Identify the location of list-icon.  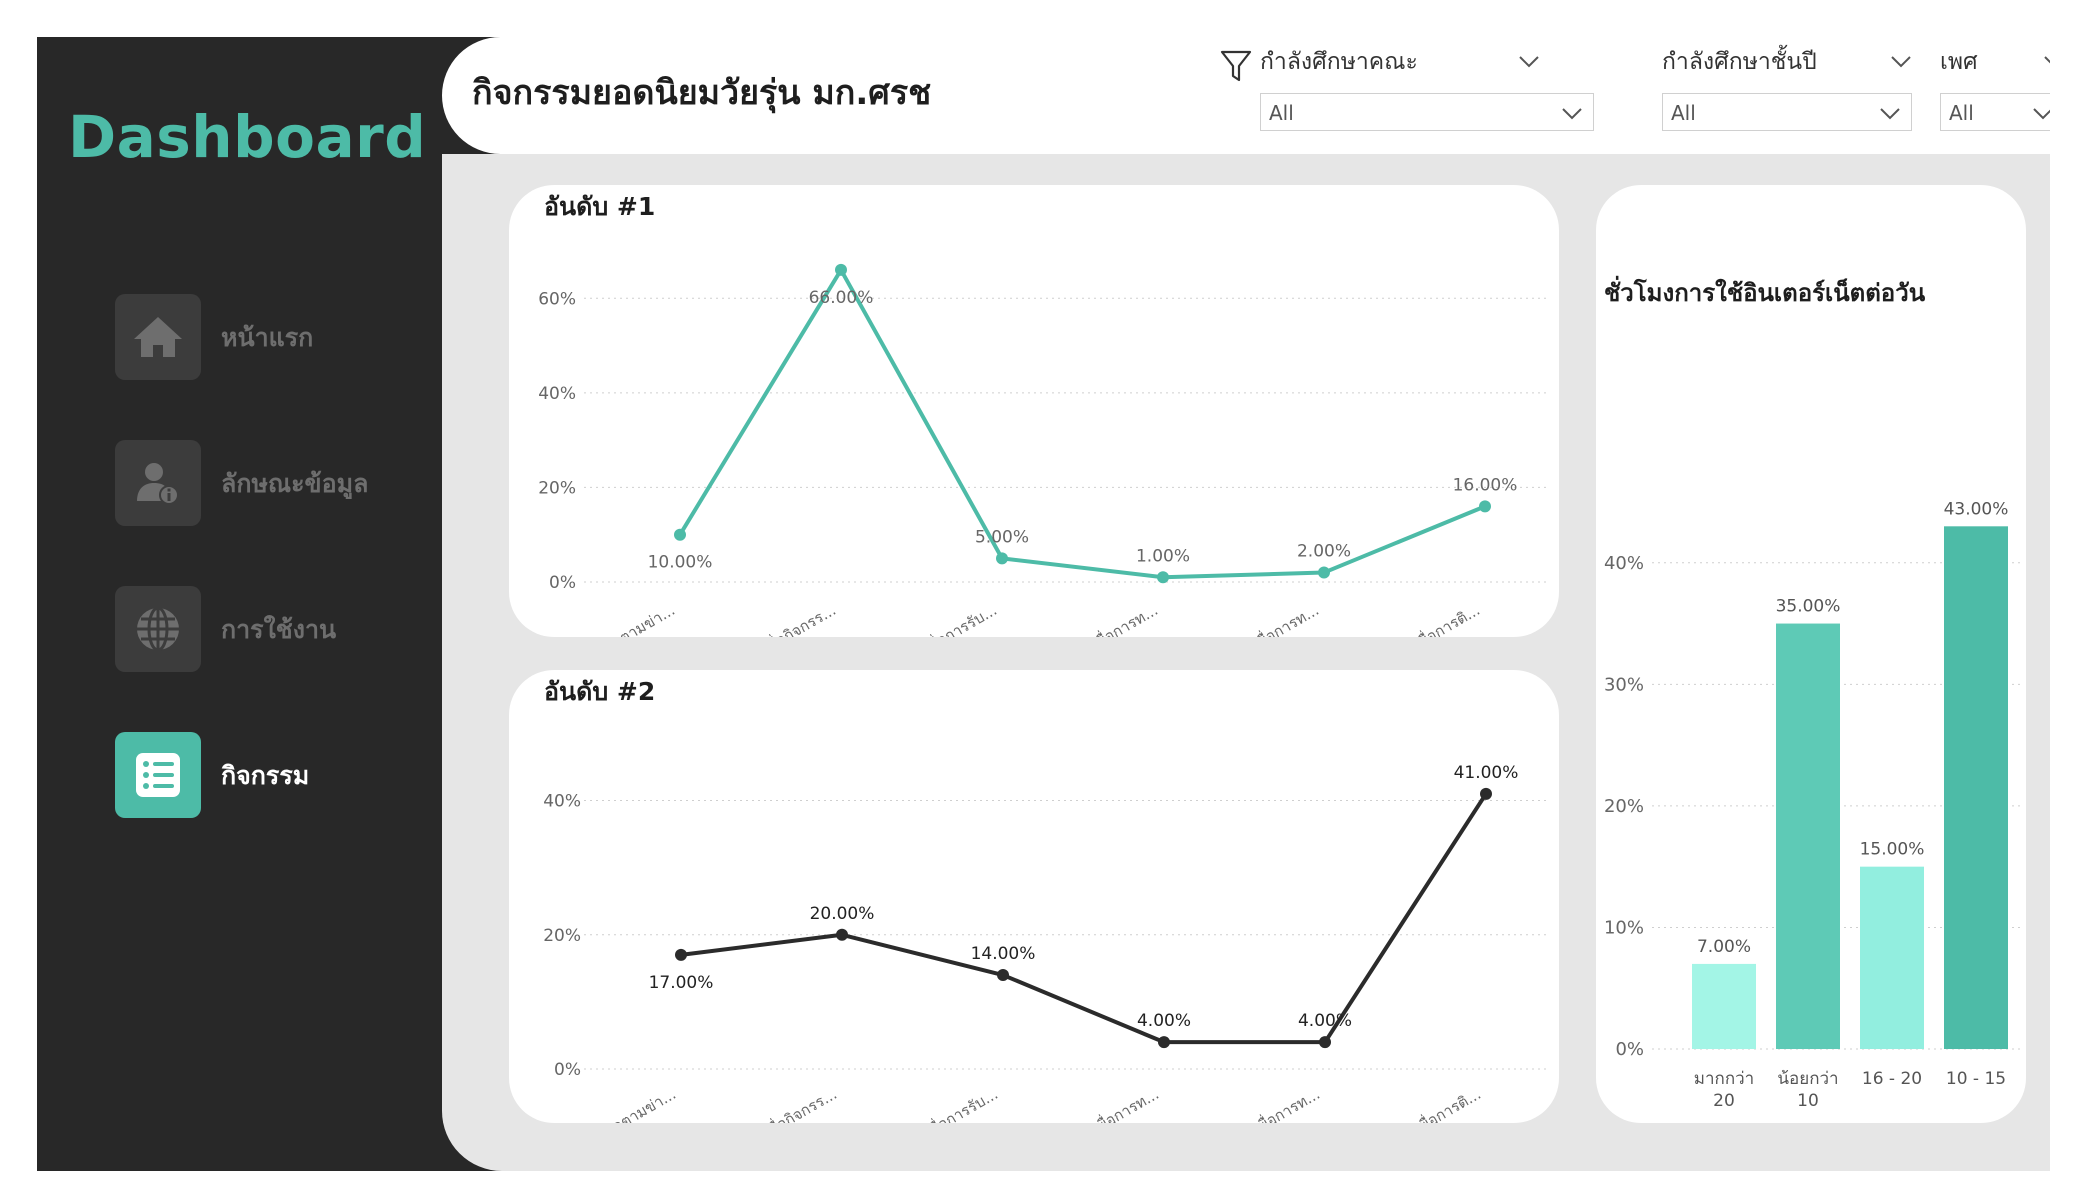
(158, 775).